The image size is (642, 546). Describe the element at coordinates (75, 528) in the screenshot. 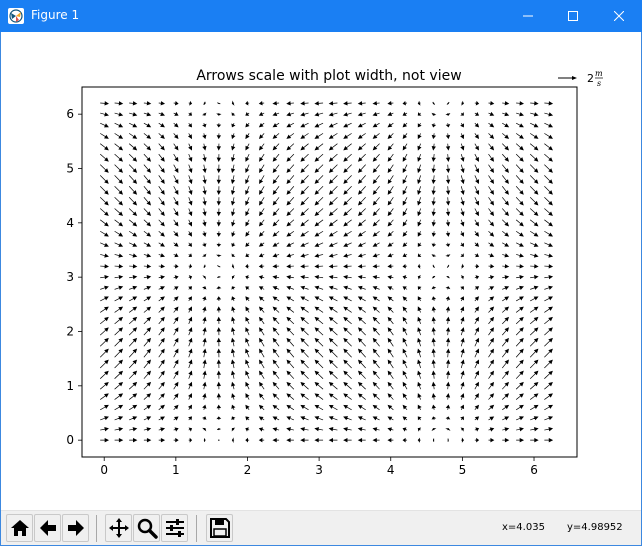

I see `forward-button` at that location.